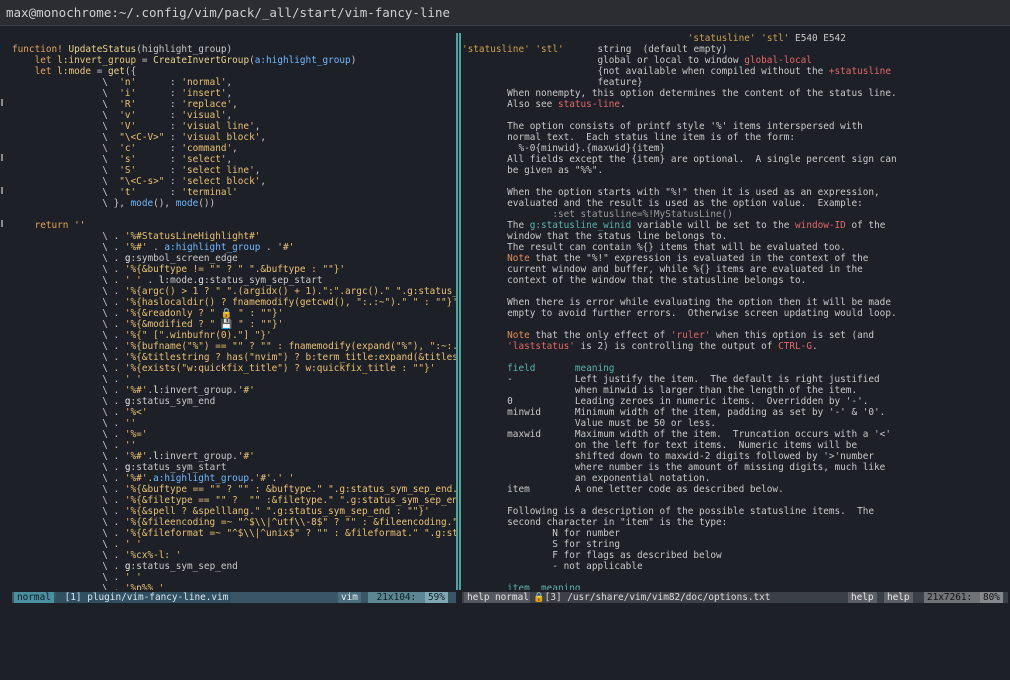  What do you see at coordinates (736, 566) in the screenshot?
I see `right-code-line: - not applicable` at bounding box center [736, 566].